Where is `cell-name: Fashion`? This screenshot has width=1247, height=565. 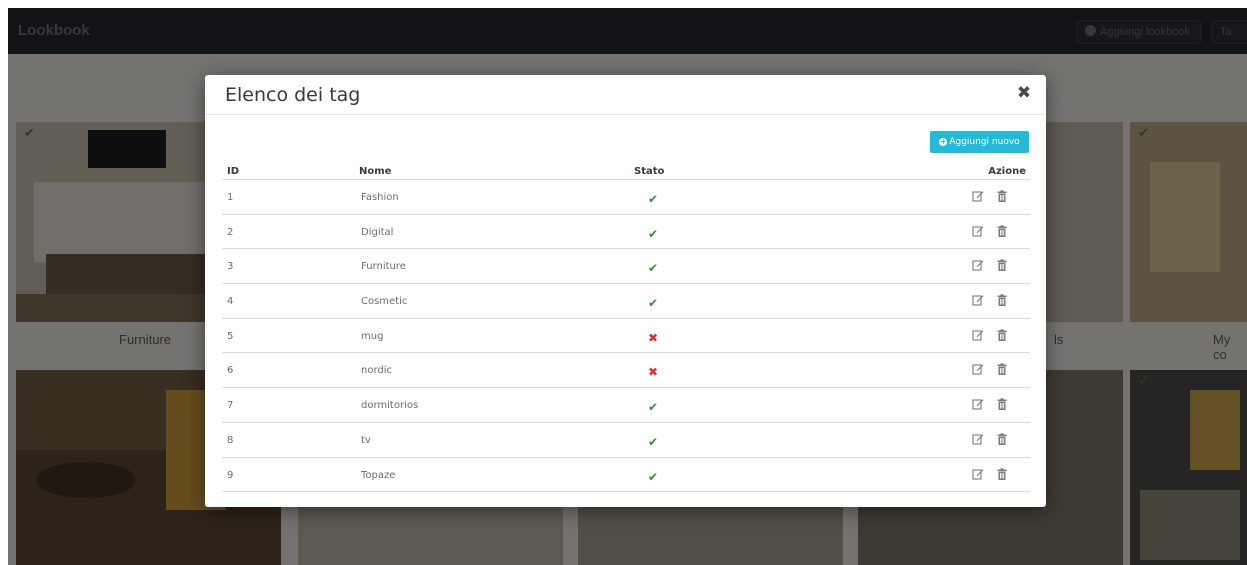 cell-name: Fashion is located at coordinates (380, 197).